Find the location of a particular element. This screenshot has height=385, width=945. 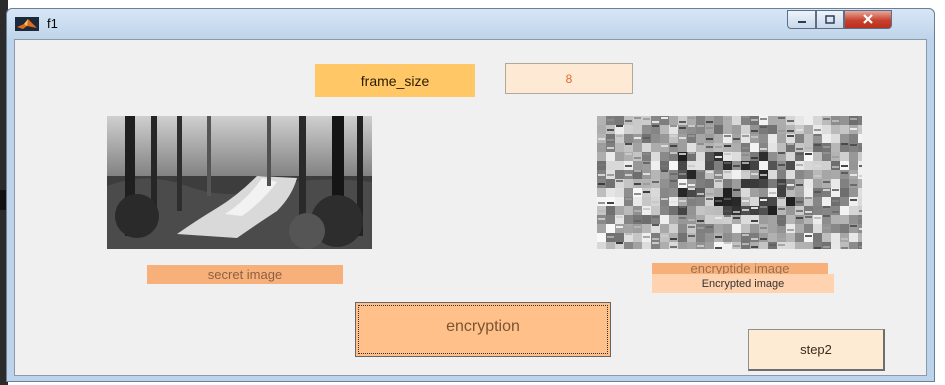

close-icon is located at coordinates (868, 20).